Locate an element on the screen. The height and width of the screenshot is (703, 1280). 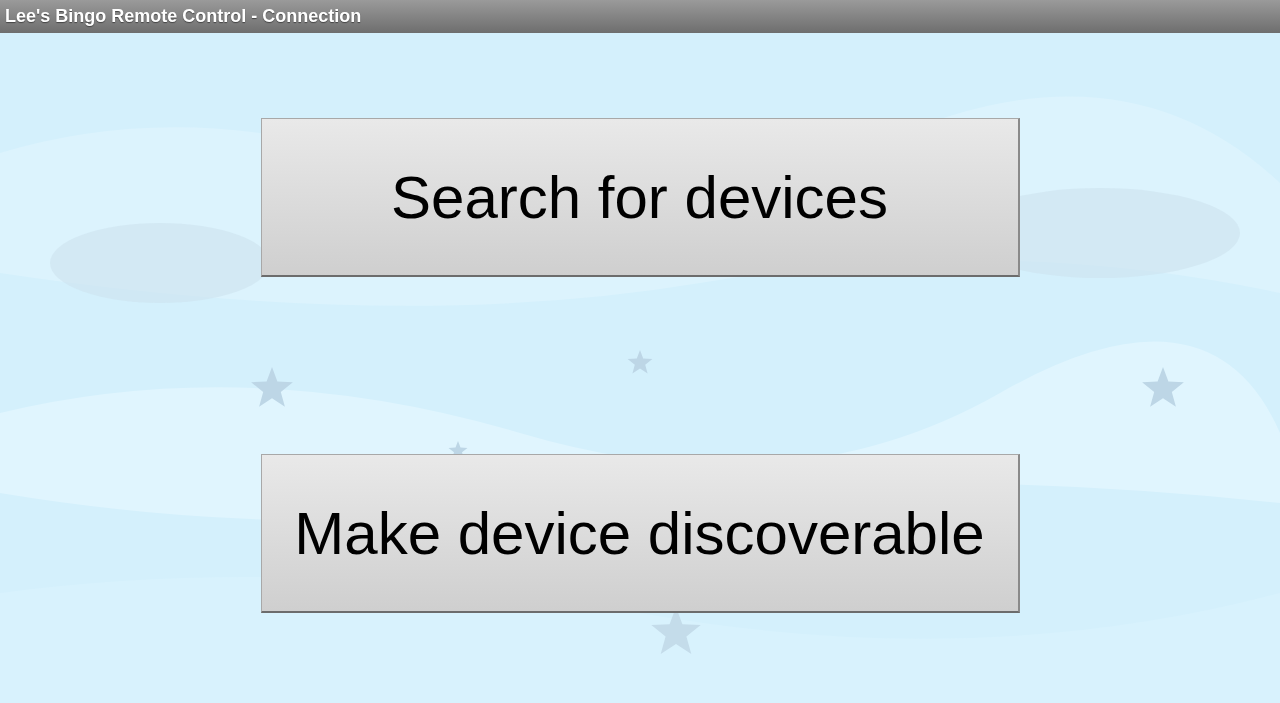
action-button: Make device discoverable is located at coordinates (640, 533).